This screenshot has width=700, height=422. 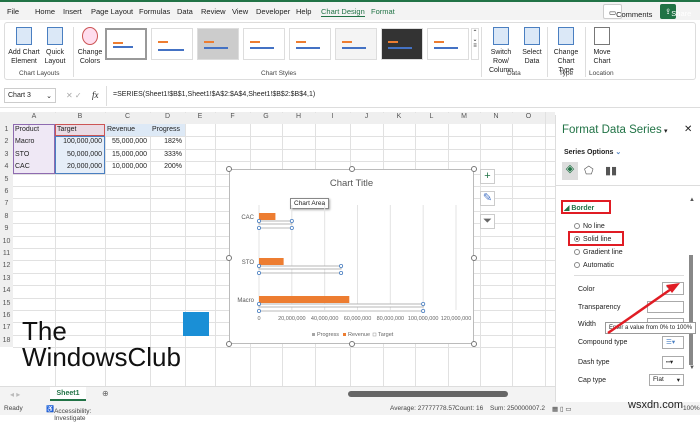 I want to click on tab-developer: Developer, so click(x=273, y=11).